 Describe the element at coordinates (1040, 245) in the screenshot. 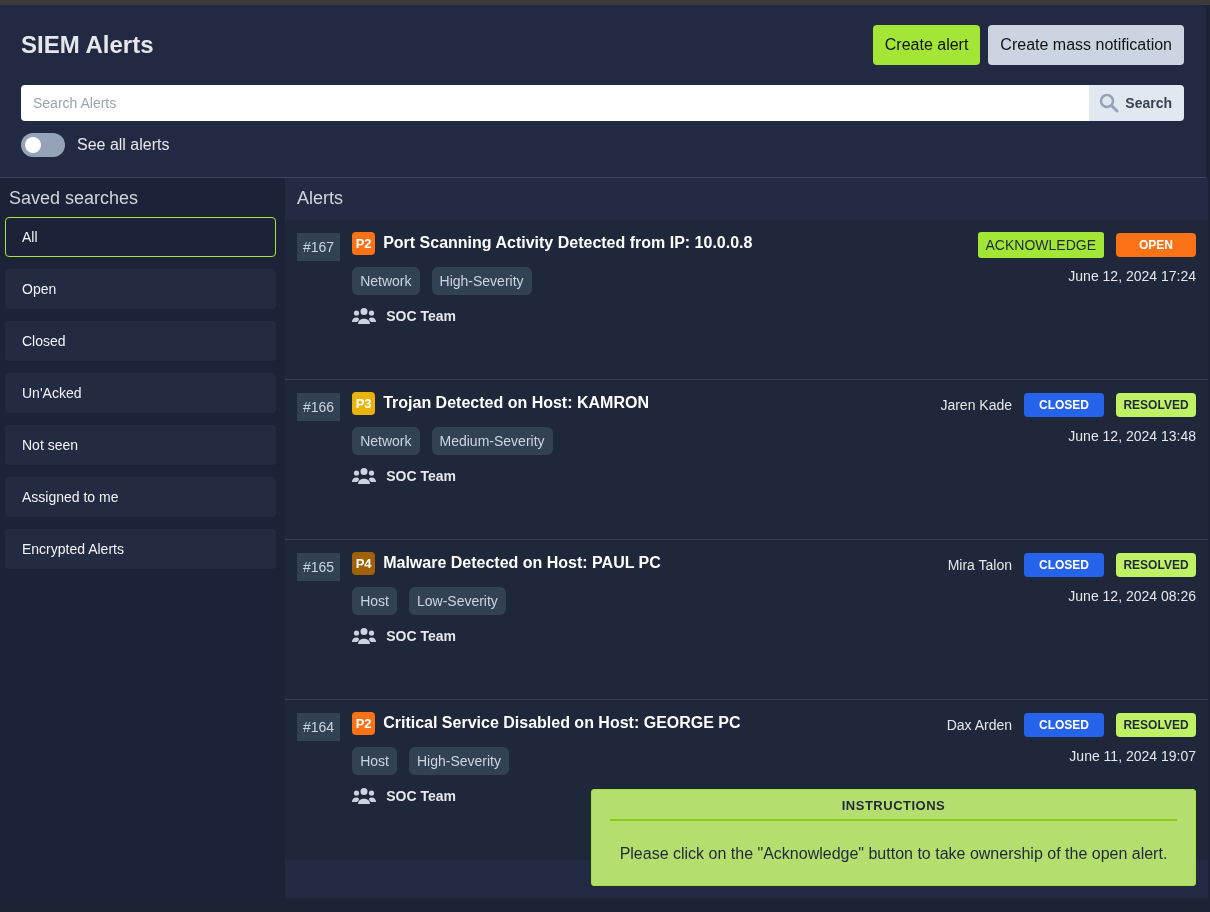

I see `acknowledge-button: ACKNOWLEDGE` at that location.